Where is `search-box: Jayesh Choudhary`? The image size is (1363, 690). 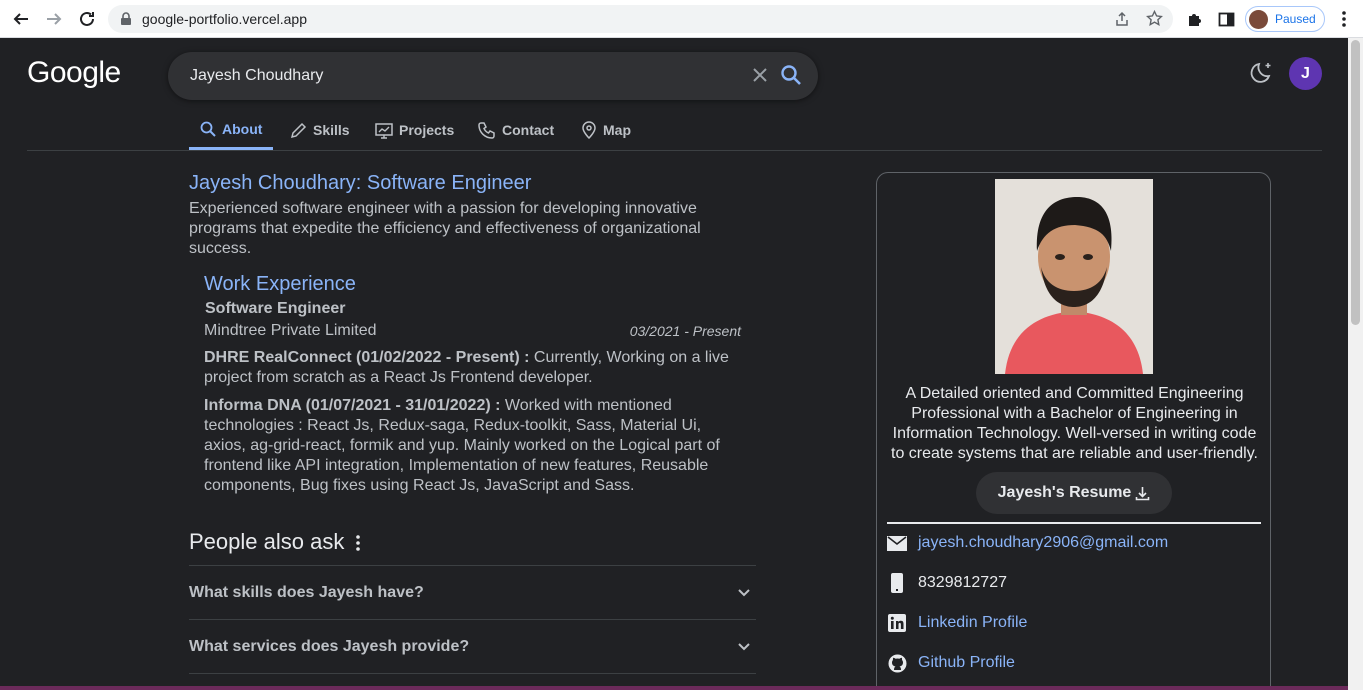
search-box: Jayesh Choudhary is located at coordinates (493, 76).